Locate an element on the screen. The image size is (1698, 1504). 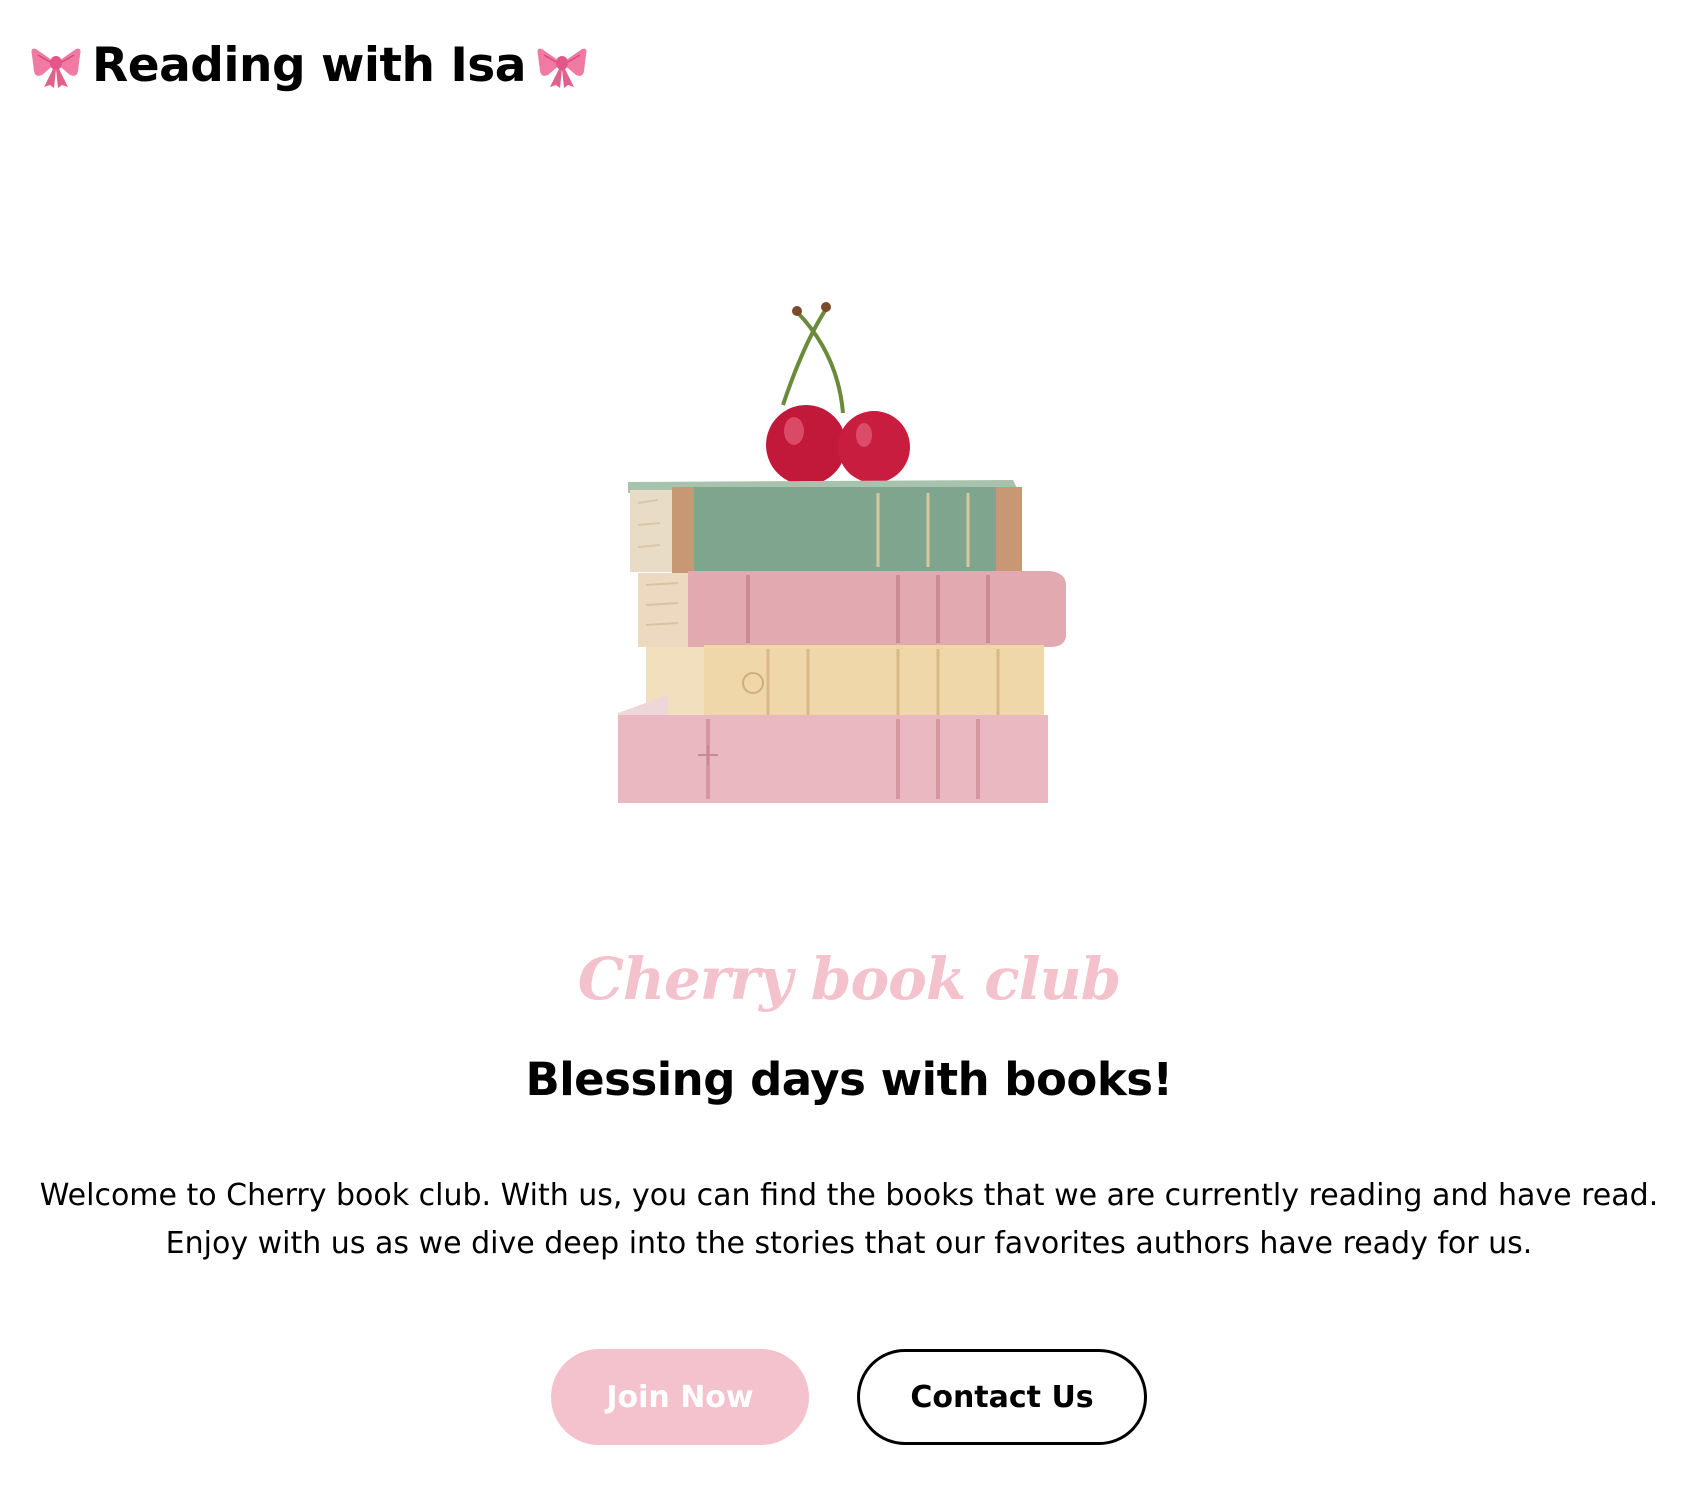
site-header: Reading with Isa is located at coordinates (309, 65).